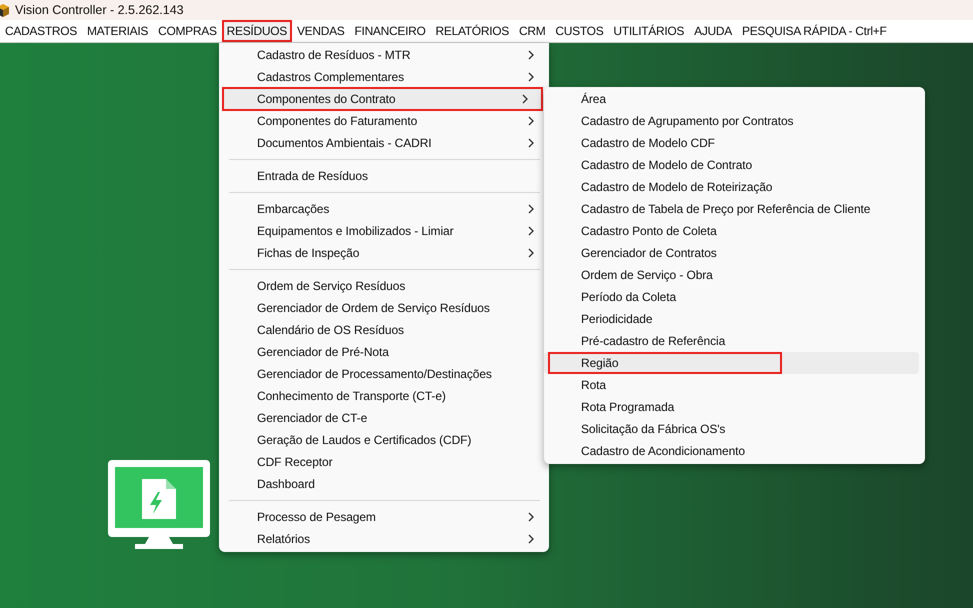 Image resolution: width=973 pixels, height=608 pixels. Describe the element at coordinates (118, 31) in the screenshot. I see `menu-bar-item: MATERIAIS` at that location.